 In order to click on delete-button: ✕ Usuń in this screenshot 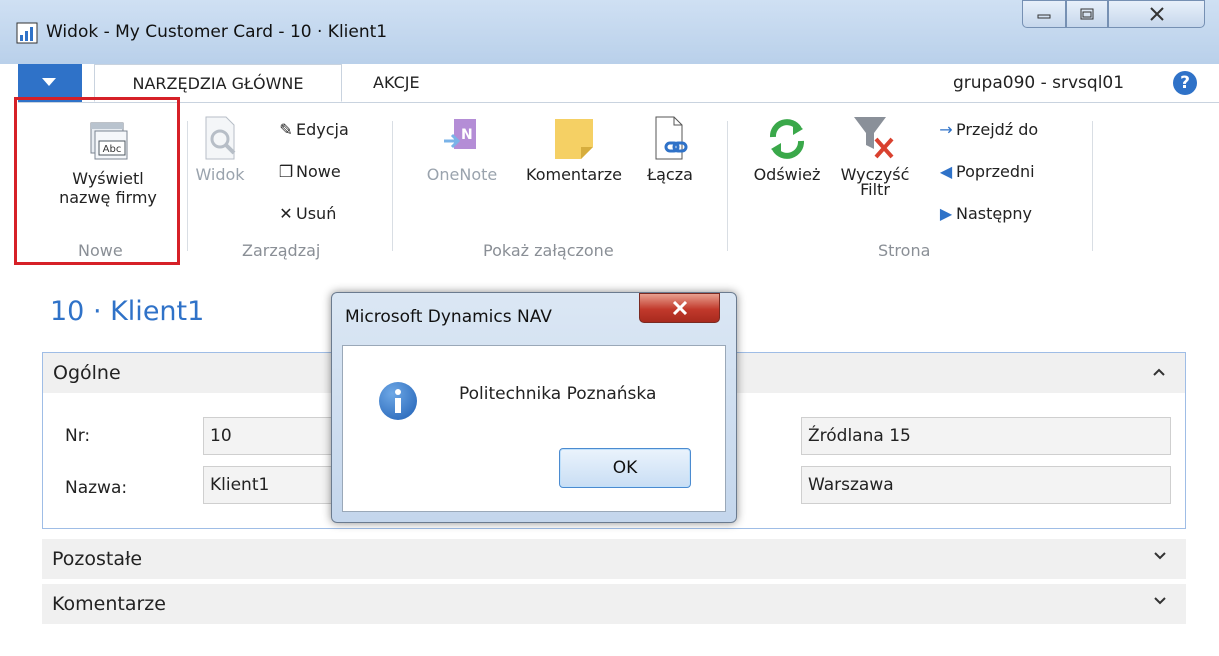, I will do `click(306, 214)`.